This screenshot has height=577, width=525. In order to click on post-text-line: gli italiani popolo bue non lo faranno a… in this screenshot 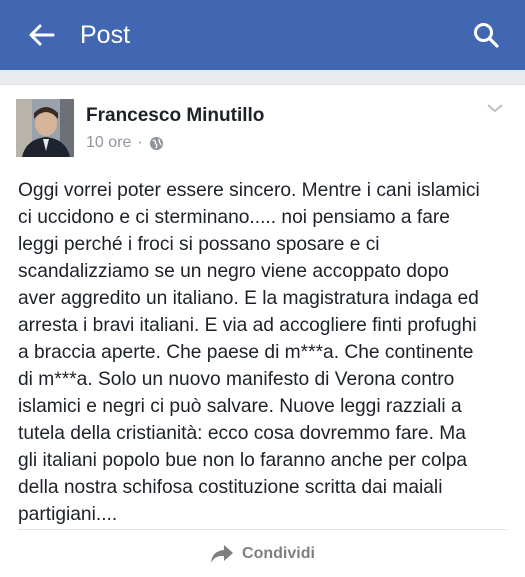, I will do `click(243, 460)`.